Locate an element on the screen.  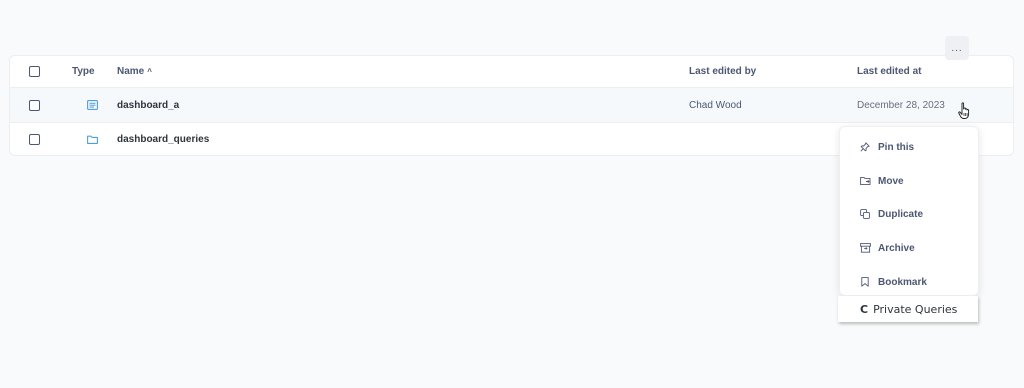
header-last-edited-at: Last edited at is located at coordinates (912, 71).